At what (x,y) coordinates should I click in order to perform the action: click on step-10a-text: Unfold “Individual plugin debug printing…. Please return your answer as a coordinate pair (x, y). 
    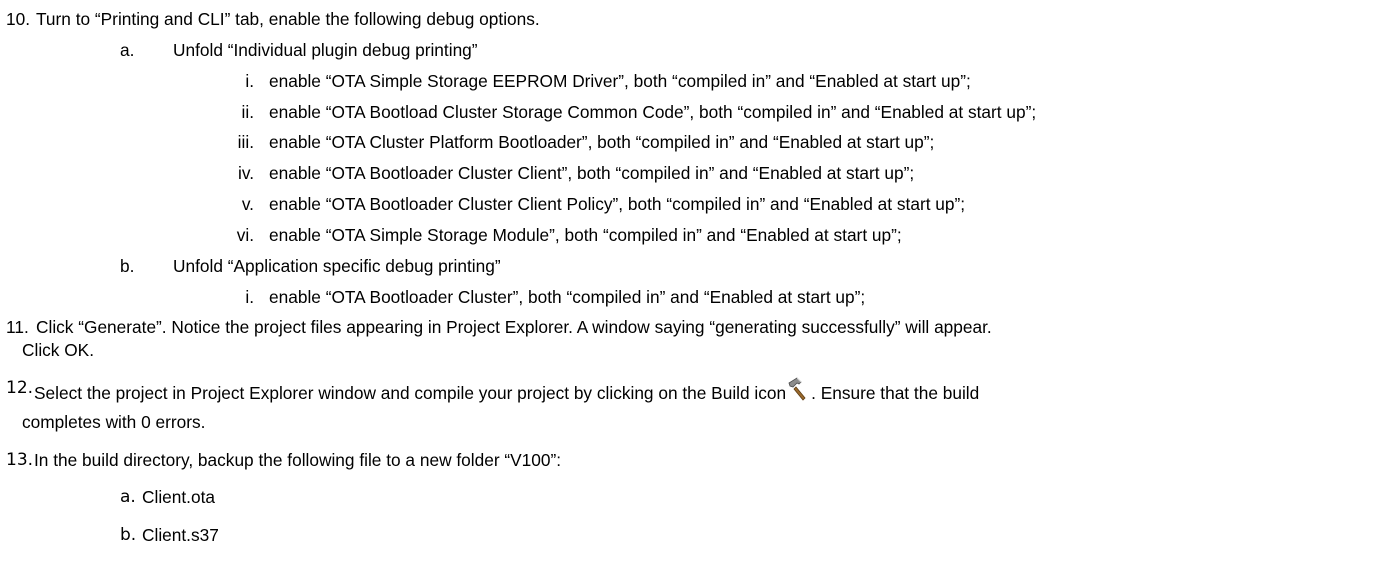
    Looking at the image, I should click on (325, 50).